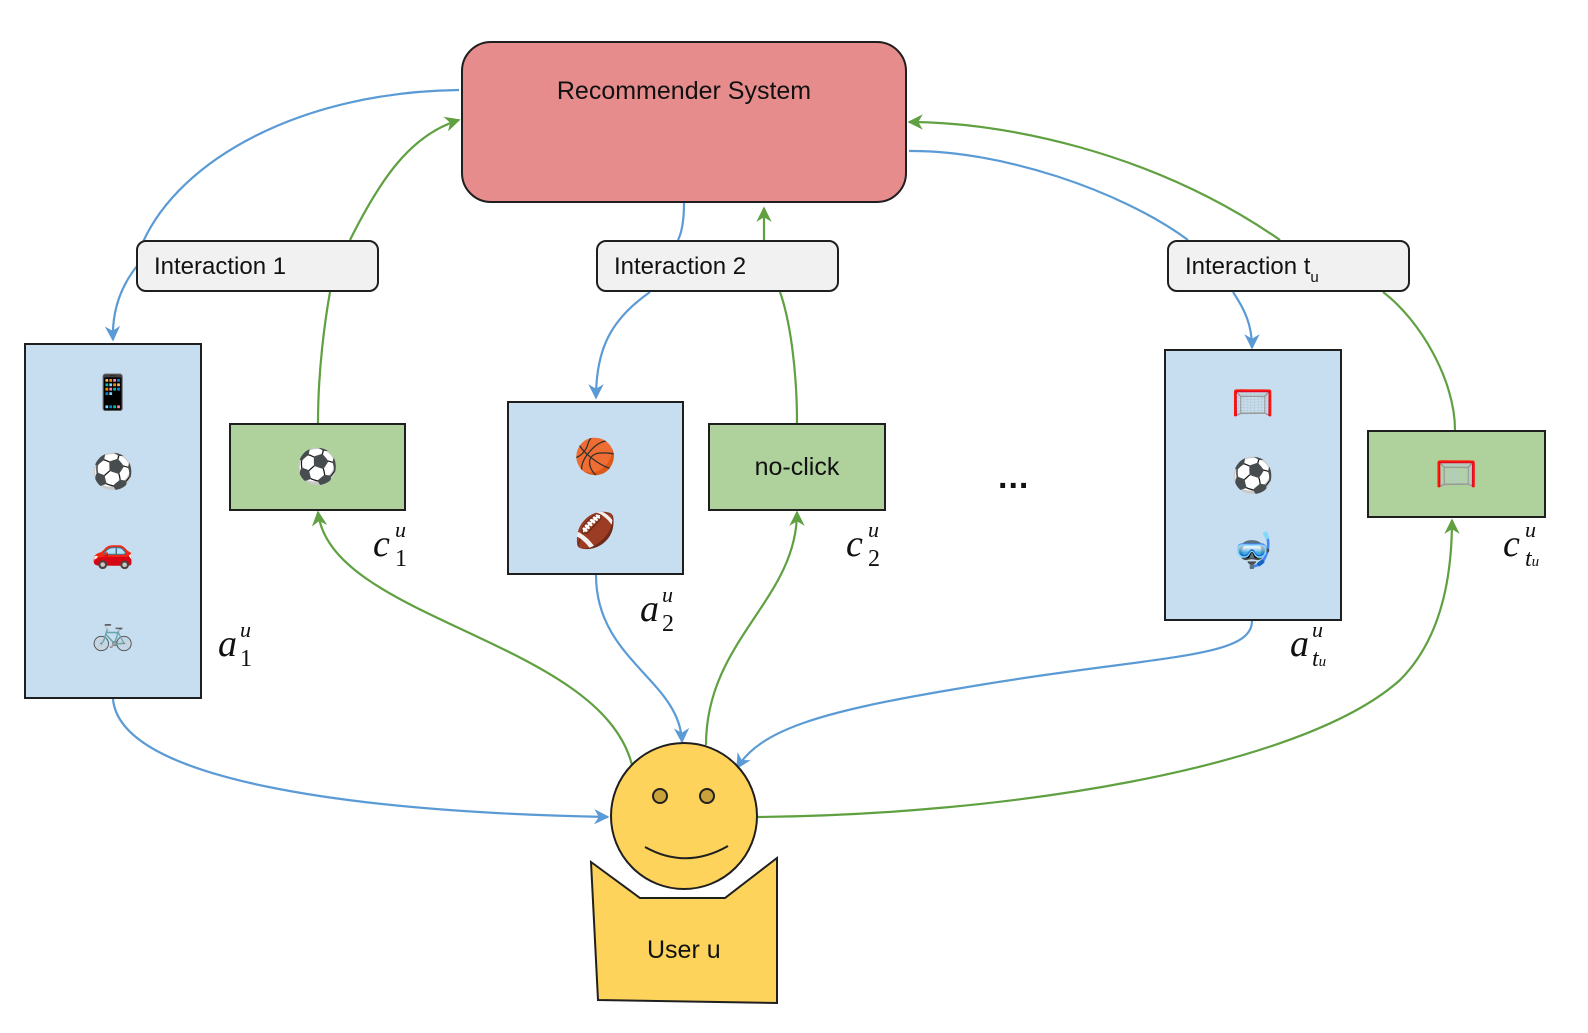 Image resolution: width=1588 pixels, height=1033 pixels. Describe the element at coordinates (680, 266) in the screenshot. I see `interaction-2-text: Interaction 2` at that location.